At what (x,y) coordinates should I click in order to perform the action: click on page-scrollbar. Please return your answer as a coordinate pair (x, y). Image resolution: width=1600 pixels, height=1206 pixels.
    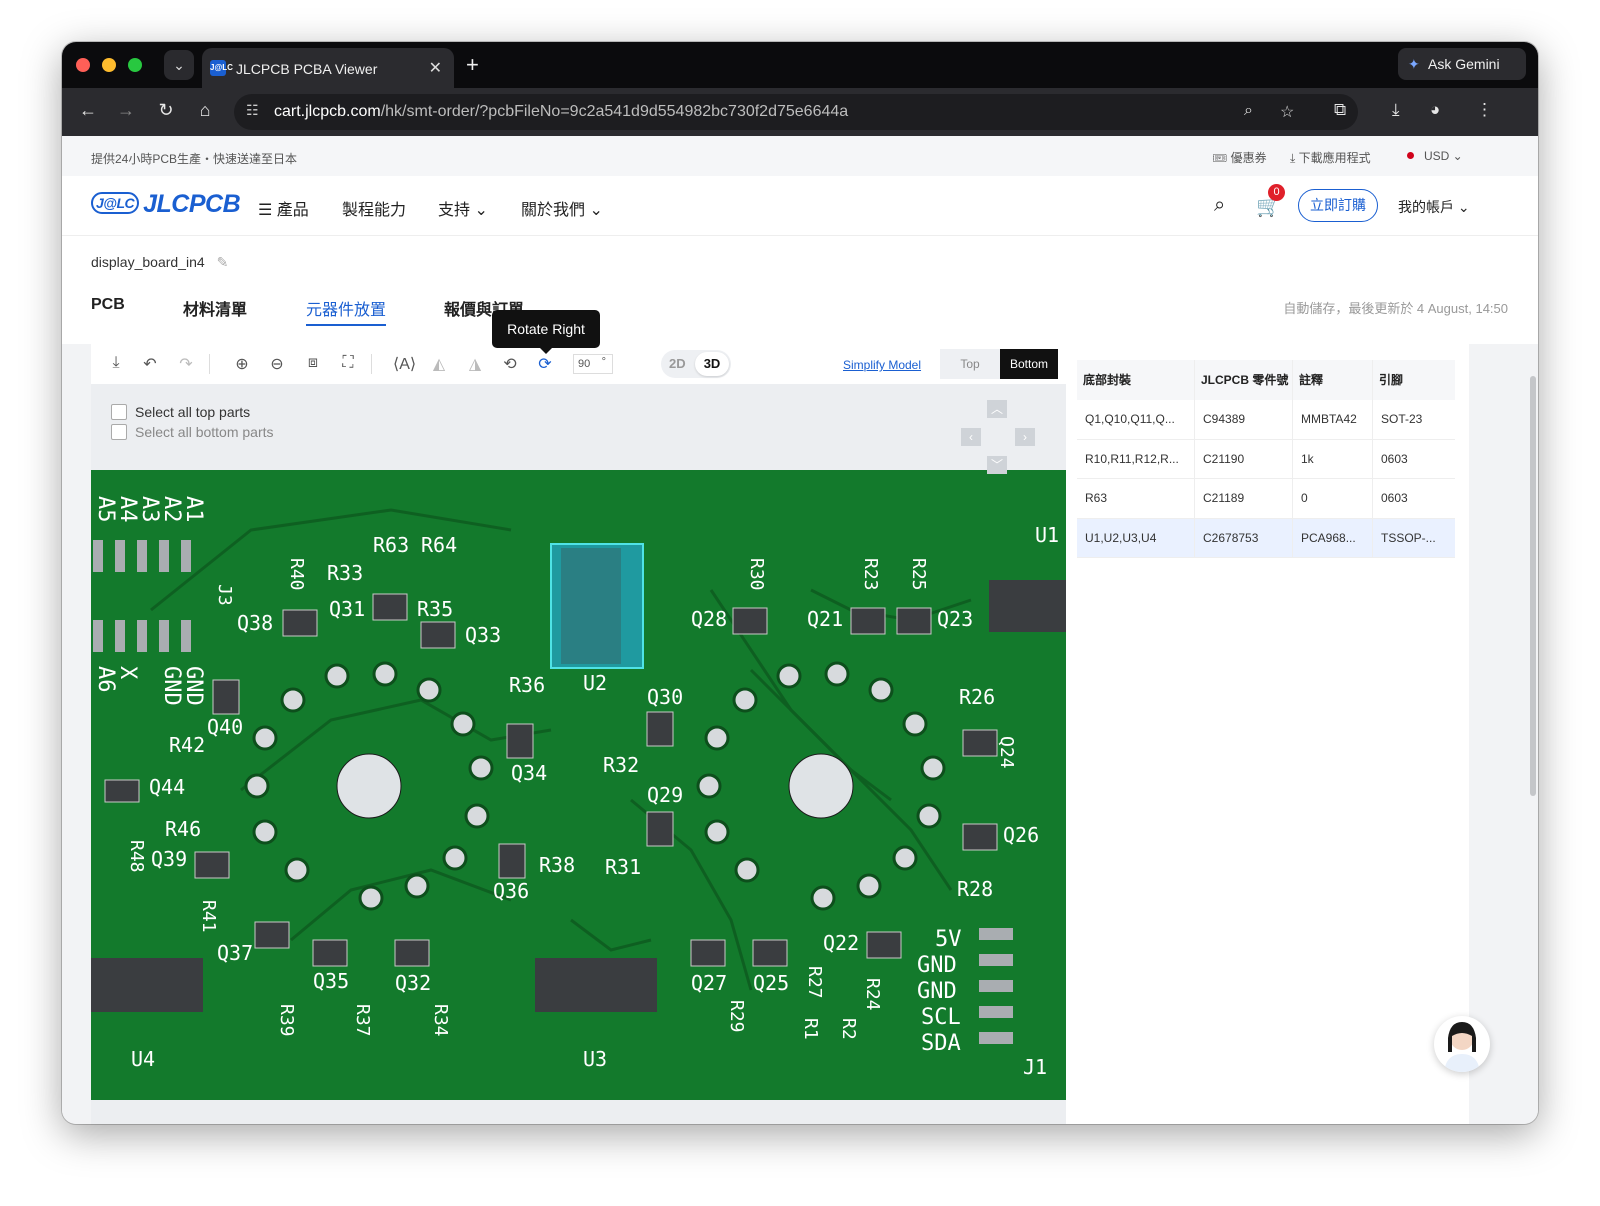
    Looking at the image, I should click on (1533, 586).